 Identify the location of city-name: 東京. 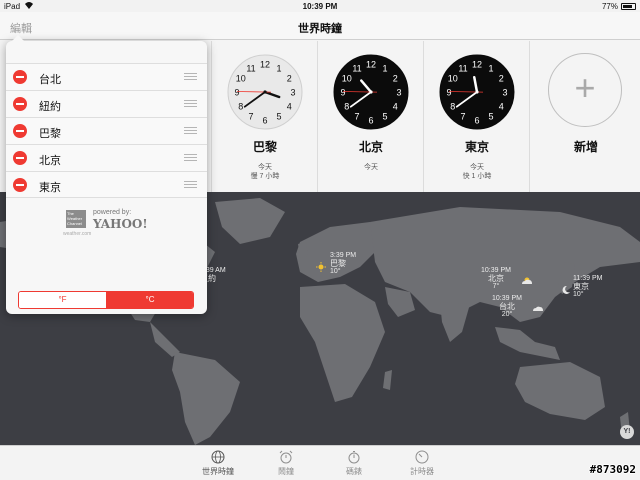
(50, 188).